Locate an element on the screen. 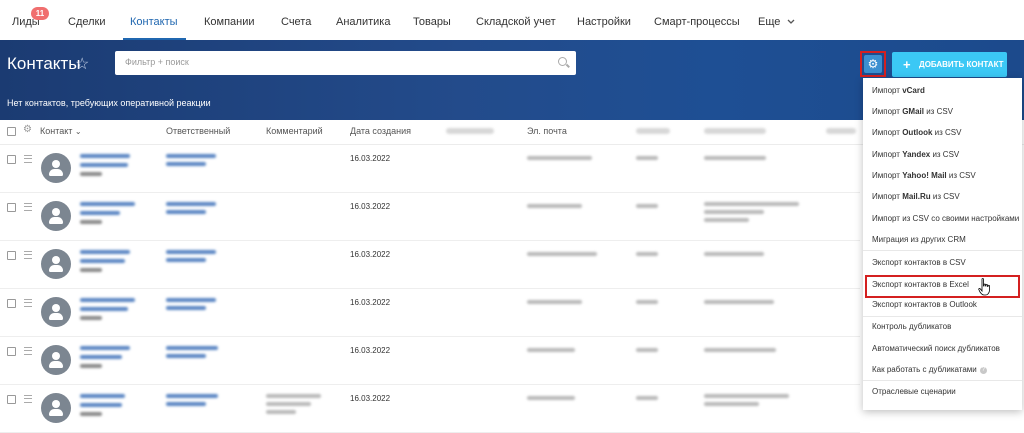 The width and height of the screenshot is (1024, 433). nav-item-settings: Настройки is located at coordinates (604, 20).